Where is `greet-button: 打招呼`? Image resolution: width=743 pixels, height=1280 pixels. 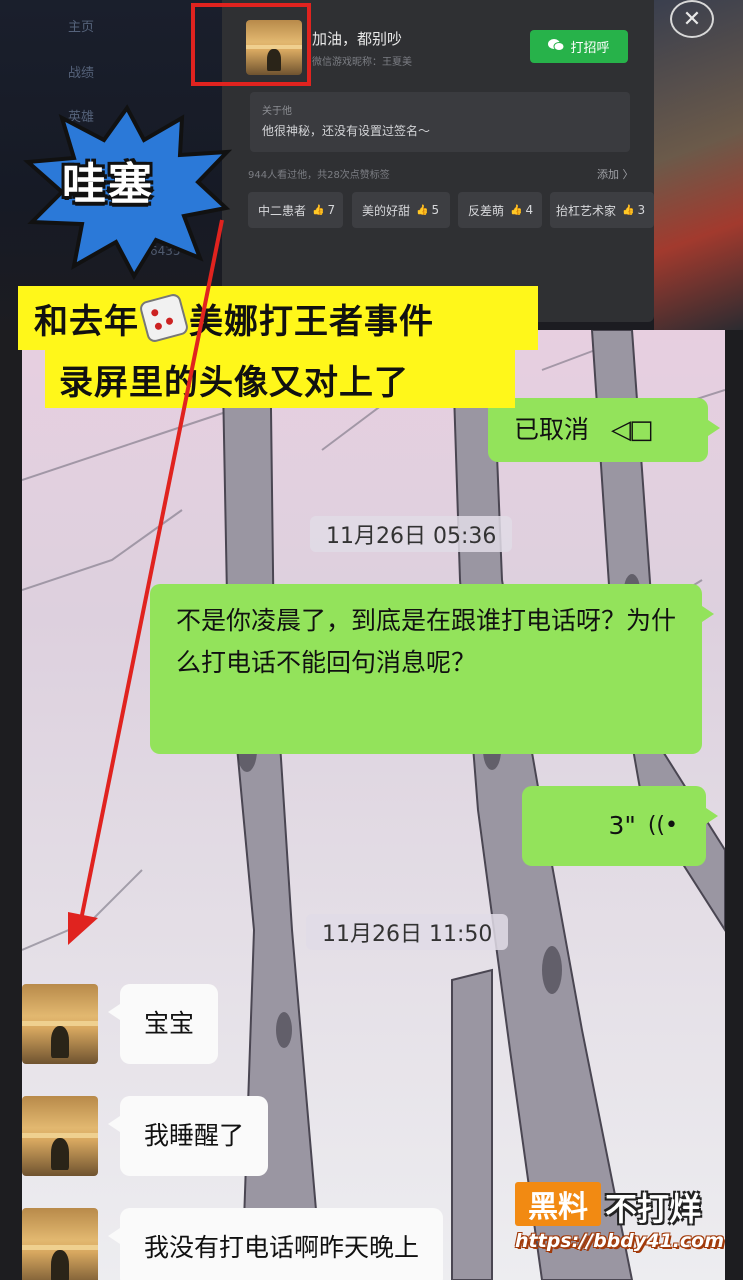
greet-button: 打招呼 is located at coordinates (579, 46).